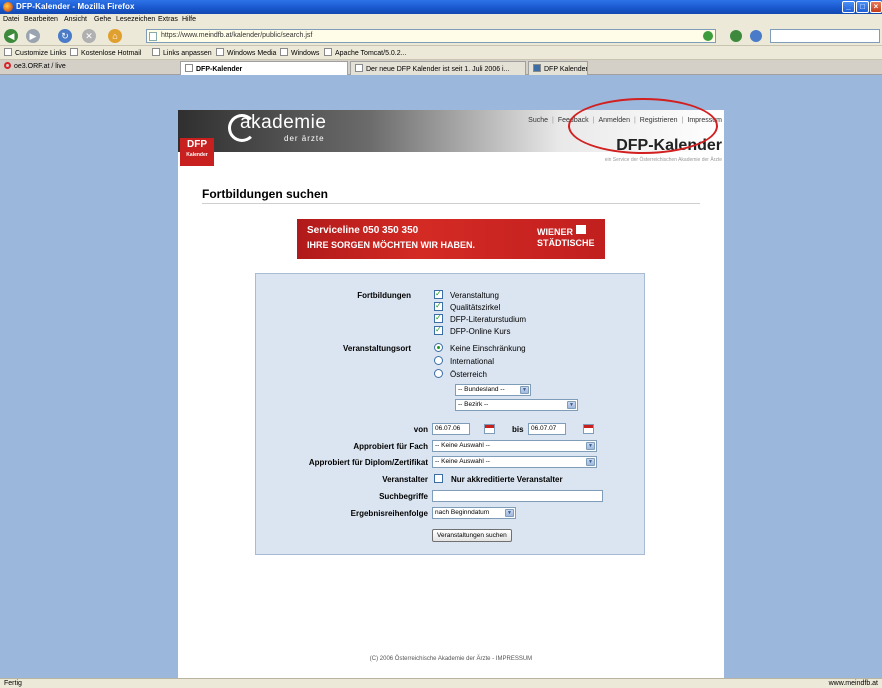 The height and width of the screenshot is (688, 882). I want to click on fach-label: Approbiert für Fach, so click(390, 446).